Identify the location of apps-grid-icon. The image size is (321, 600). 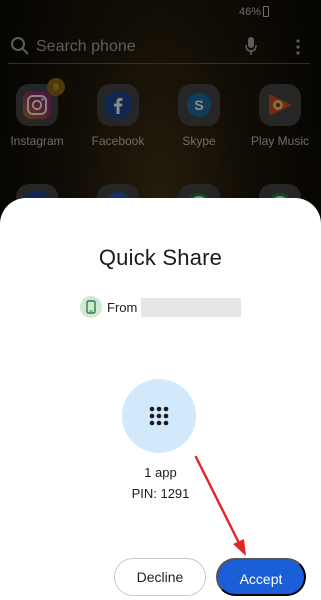
(159, 416).